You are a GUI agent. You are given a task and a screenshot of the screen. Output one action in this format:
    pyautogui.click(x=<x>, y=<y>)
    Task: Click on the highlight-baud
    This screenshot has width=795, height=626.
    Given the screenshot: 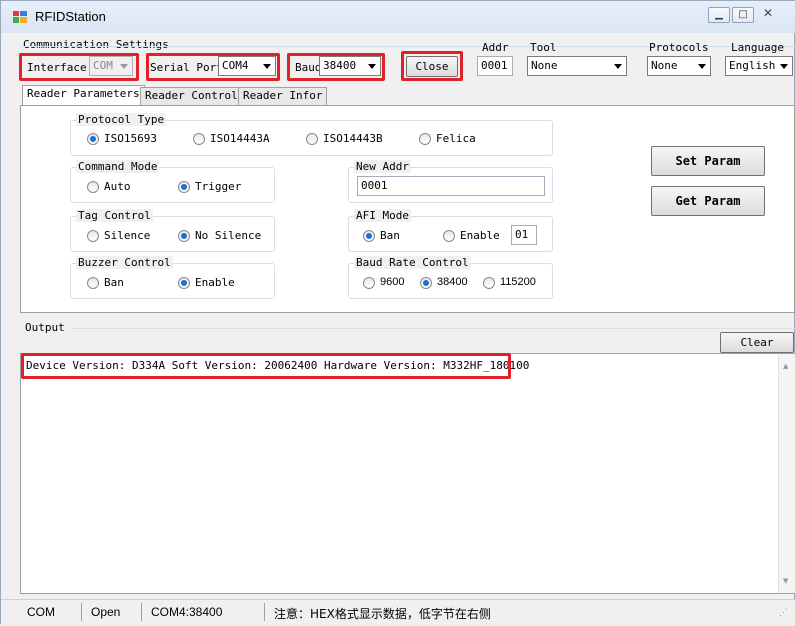 What is the action you would take?
    pyautogui.click(x=336, y=67)
    